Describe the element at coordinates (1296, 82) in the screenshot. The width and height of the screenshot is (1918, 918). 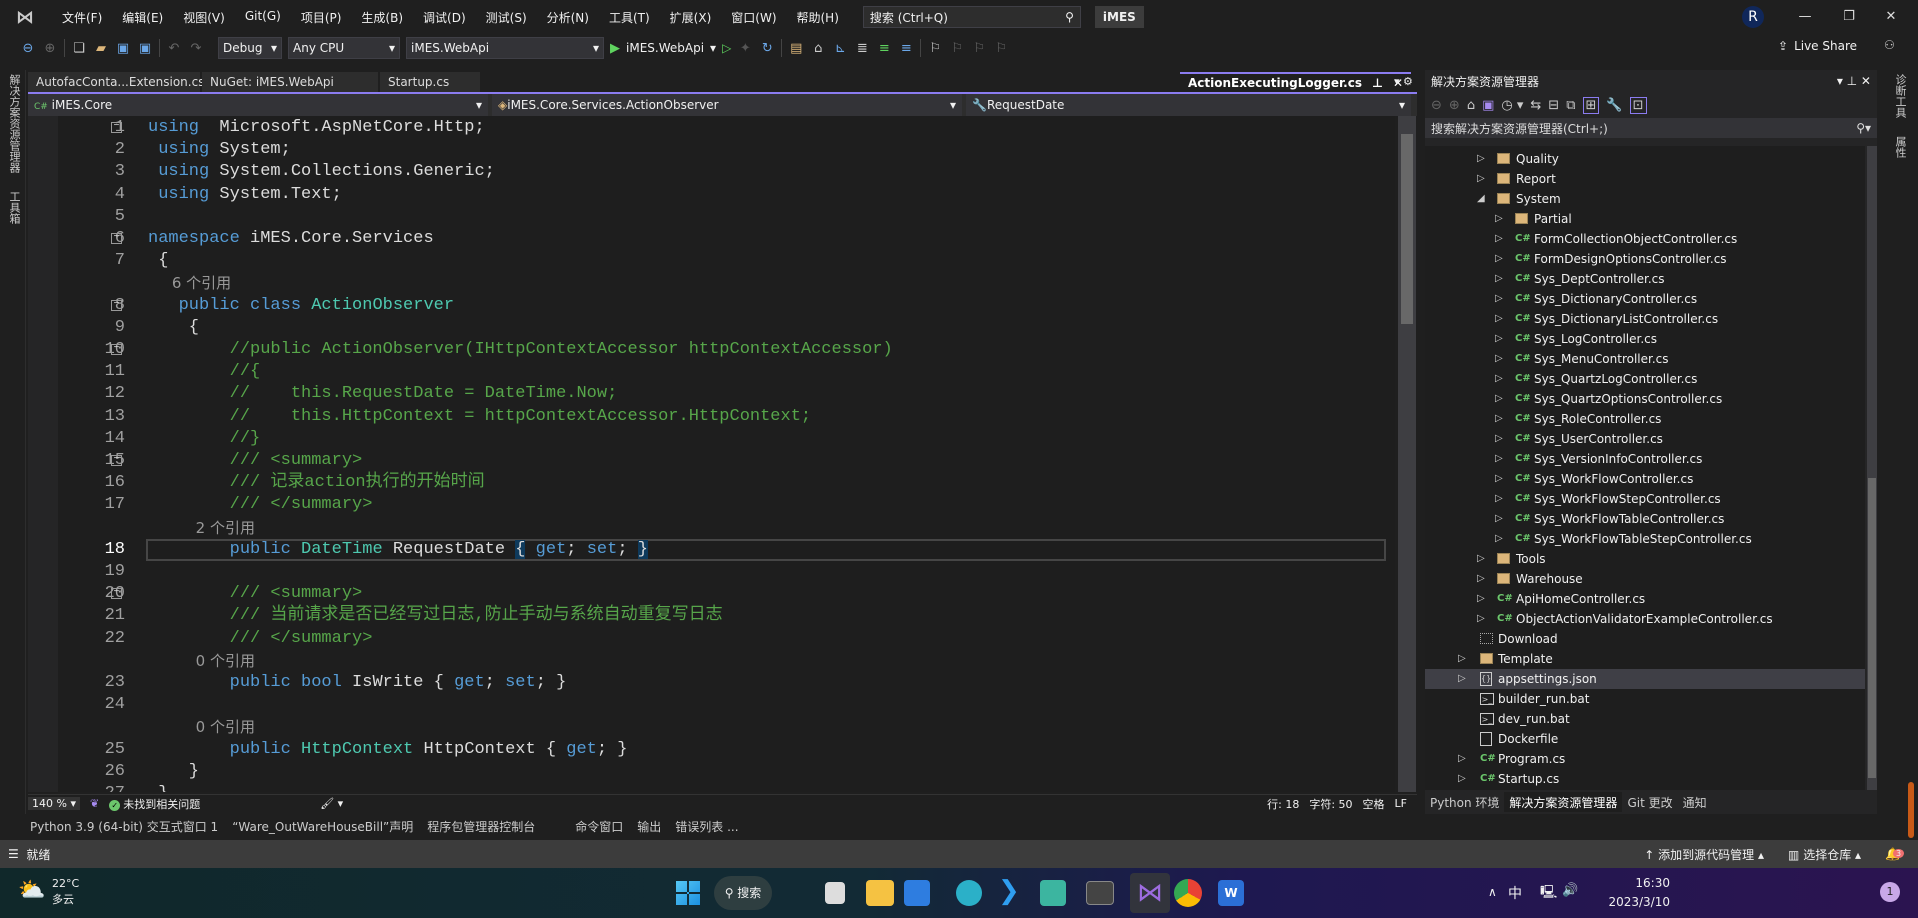
I see `tab-action-executing-logger: ActionExecutingLogger.cs ⊥ ✕` at that location.